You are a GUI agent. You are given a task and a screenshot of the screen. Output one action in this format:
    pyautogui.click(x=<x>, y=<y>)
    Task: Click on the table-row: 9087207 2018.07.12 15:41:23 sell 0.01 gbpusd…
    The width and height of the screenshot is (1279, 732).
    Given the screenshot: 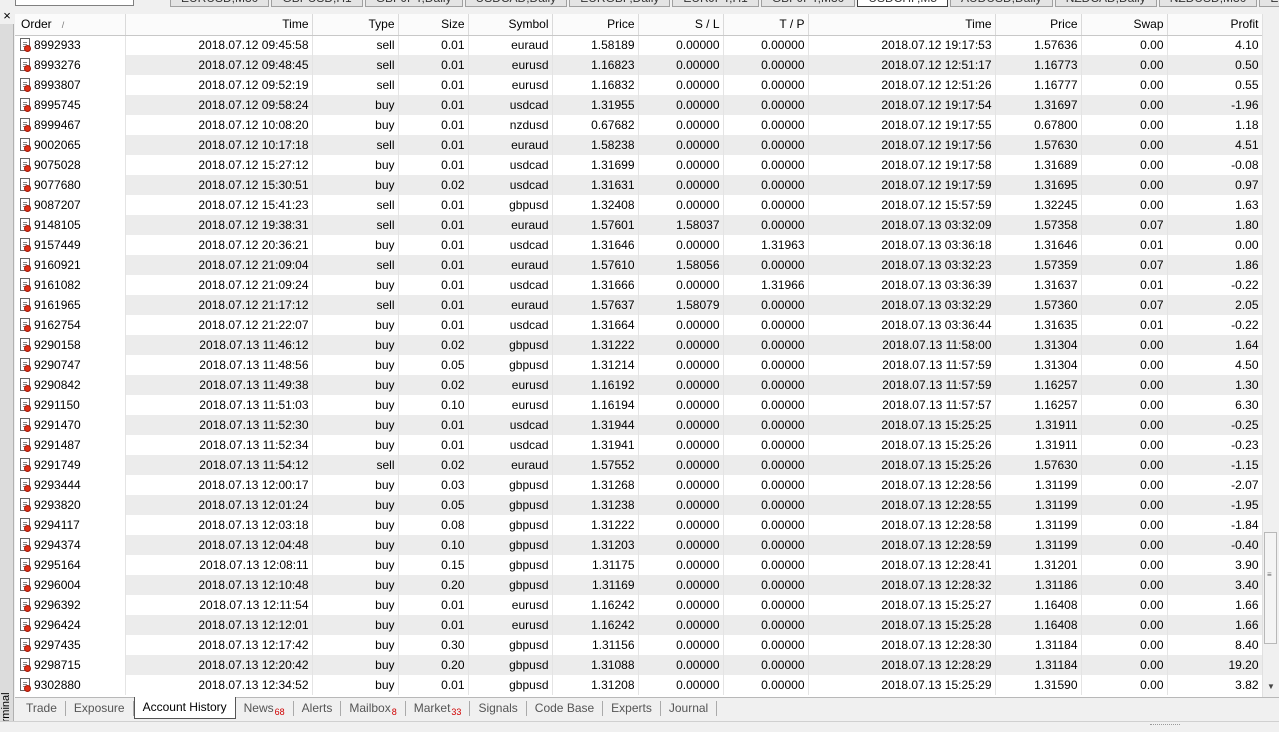 What is the action you would take?
    pyautogui.click(x=638, y=205)
    